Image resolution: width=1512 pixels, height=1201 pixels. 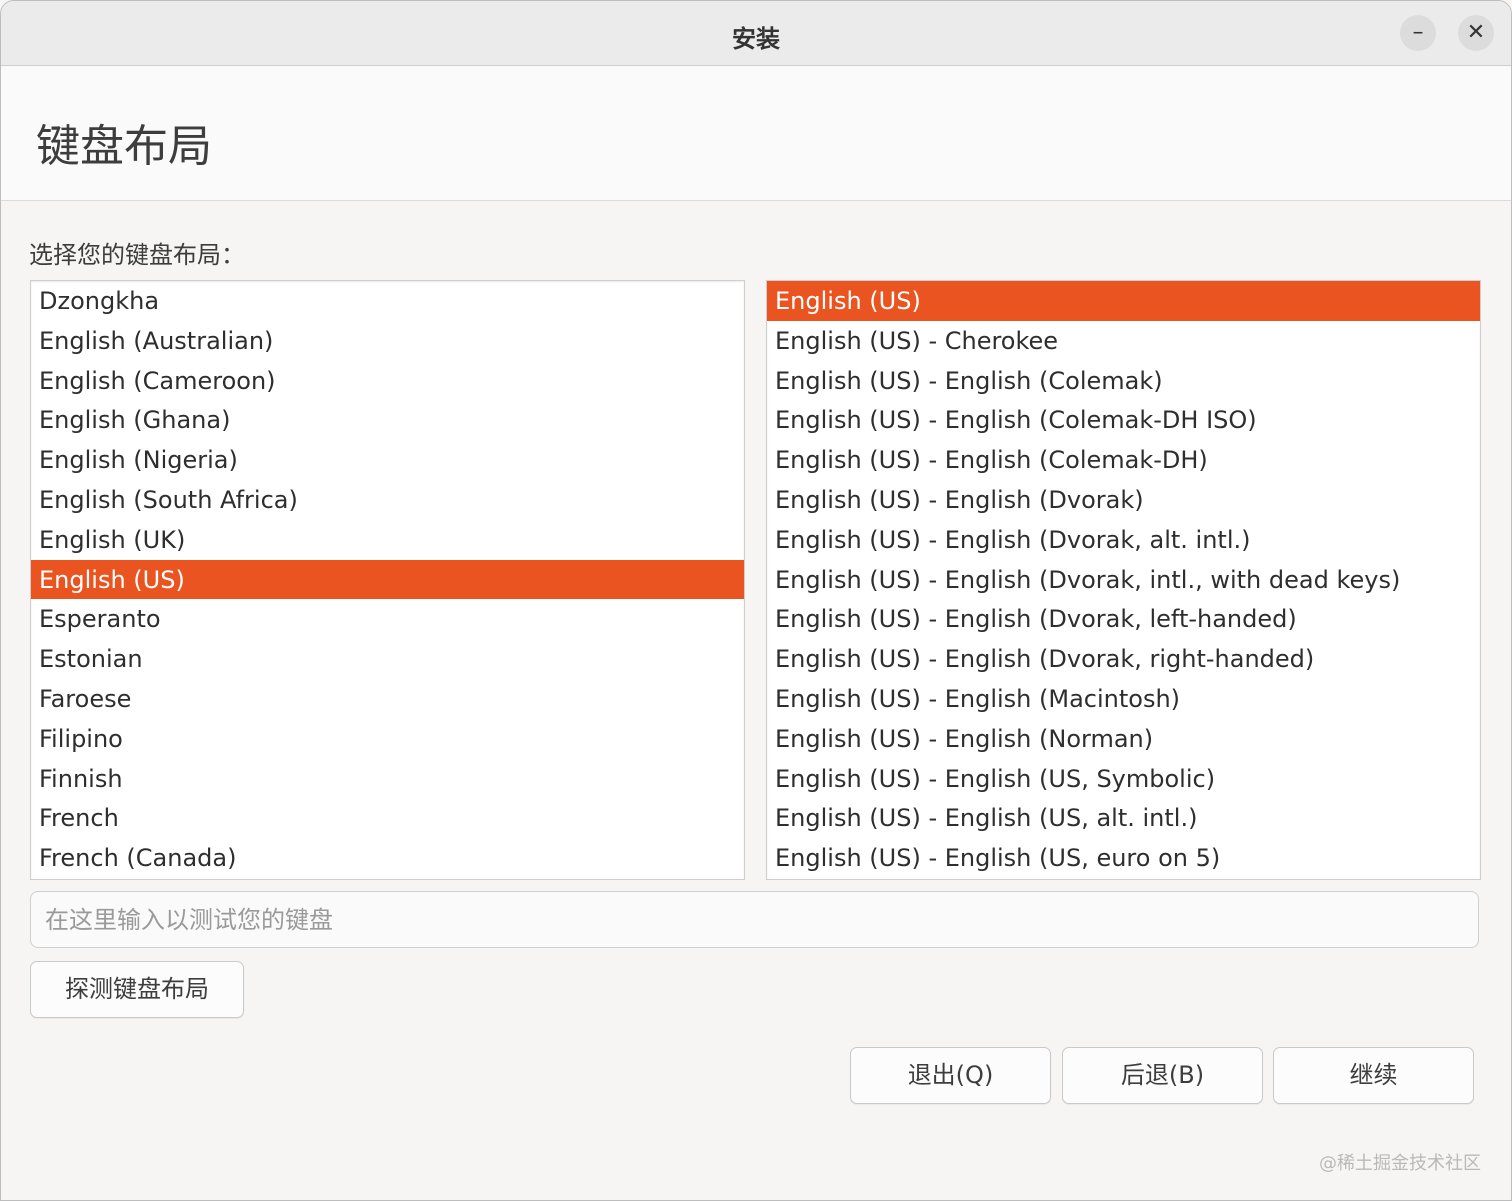 I want to click on layout-list-item: Faroese, so click(x=387, y=699).